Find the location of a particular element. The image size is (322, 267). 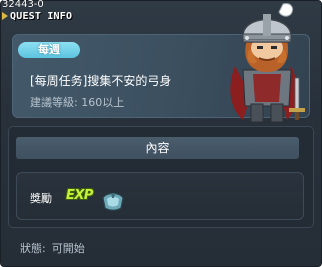

status-value: 可開始 is located at coordinates (68, 248).